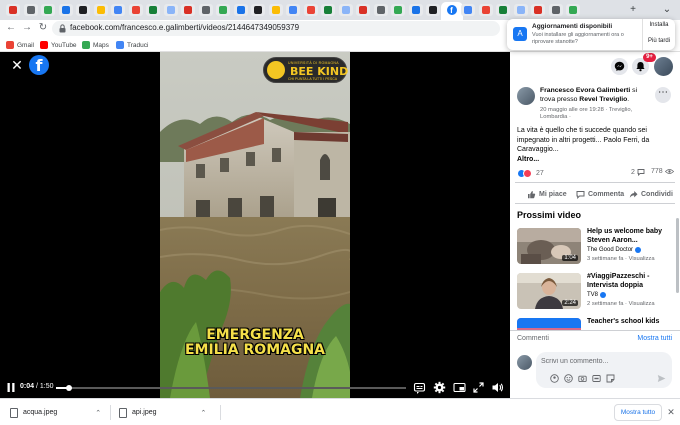  What do you see at coordinates (419, 387) in the screenshot?
I see `captions-icon` at bounding box center [419, 387].